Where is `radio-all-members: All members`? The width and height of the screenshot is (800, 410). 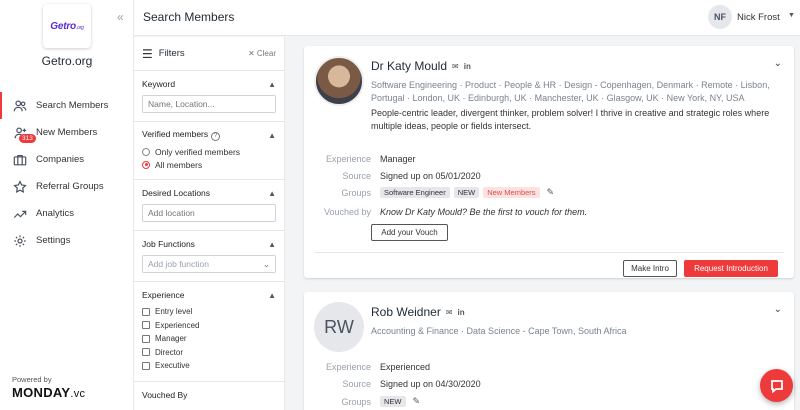
radio-all-members: All members is located at coordinates (209, 164).